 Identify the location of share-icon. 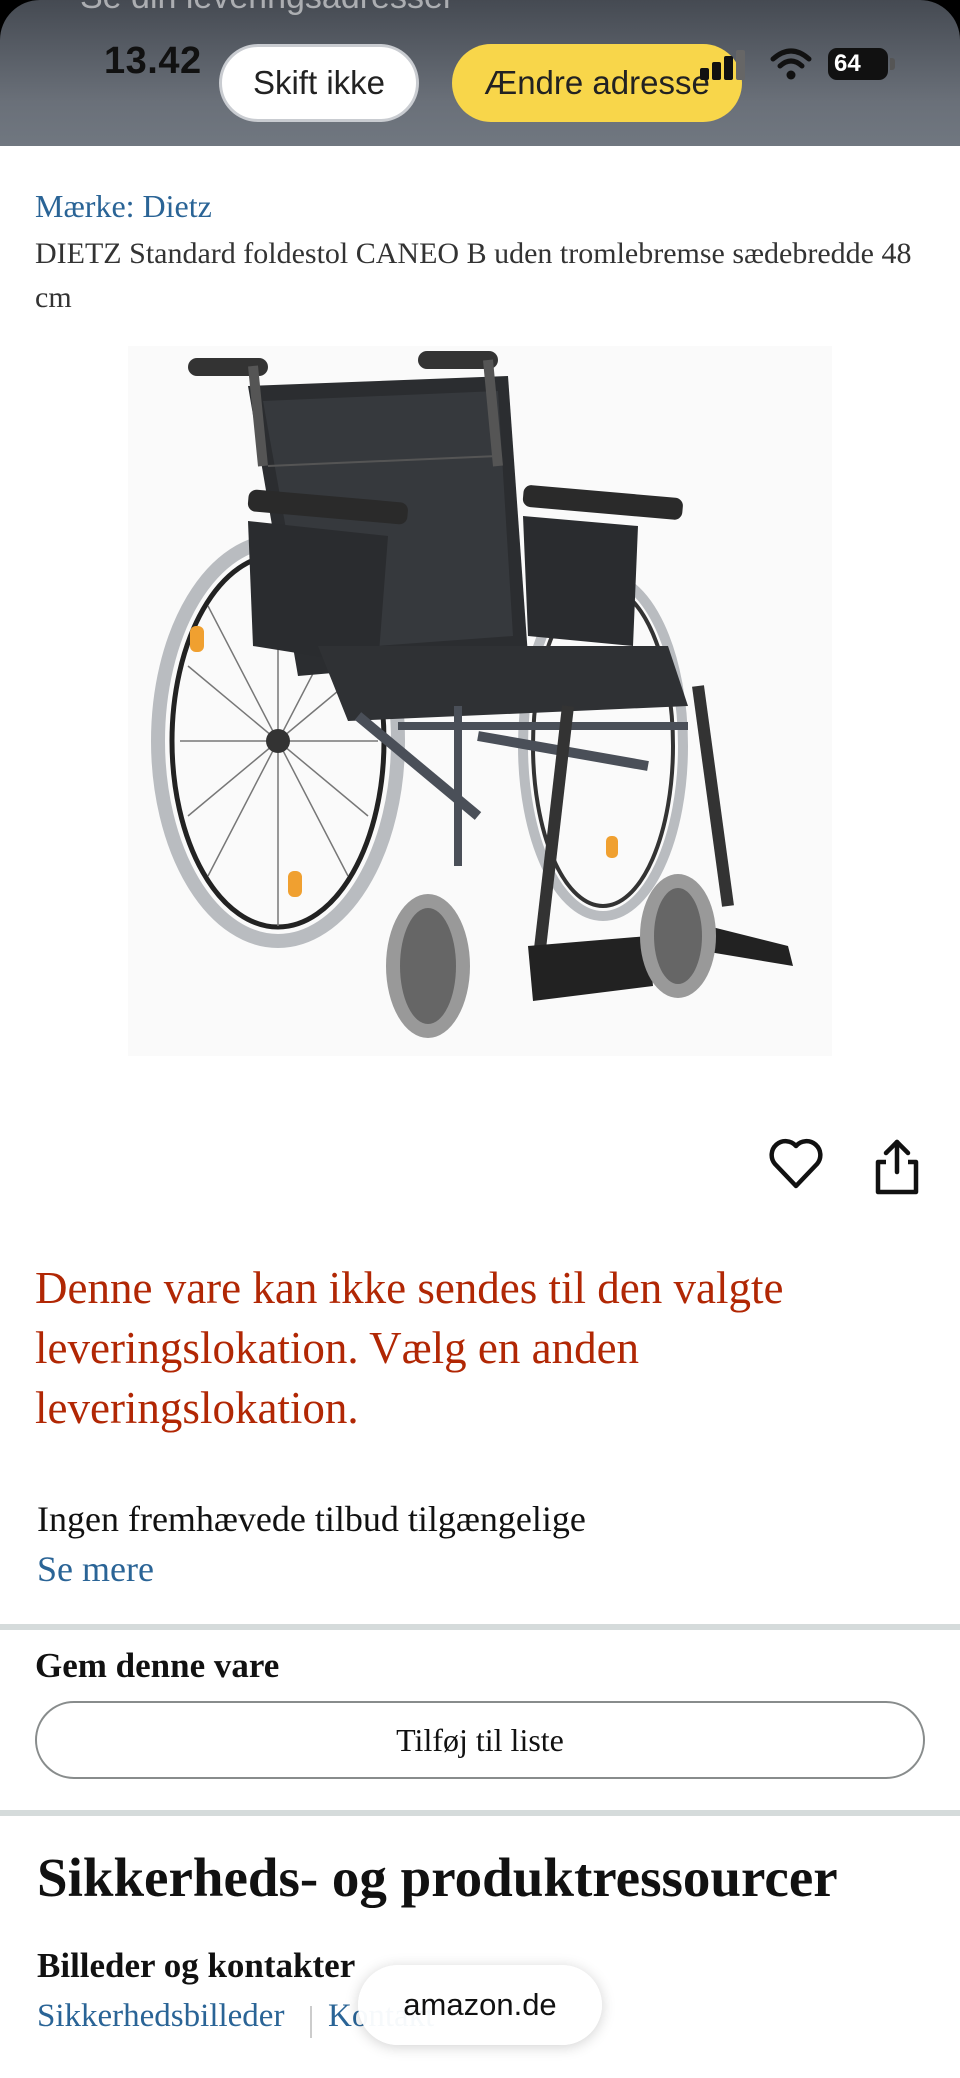
(897, 1166).